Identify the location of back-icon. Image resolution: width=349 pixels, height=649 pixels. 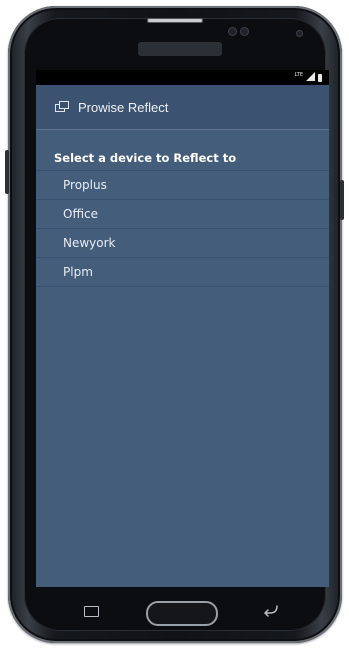
(271, 611).